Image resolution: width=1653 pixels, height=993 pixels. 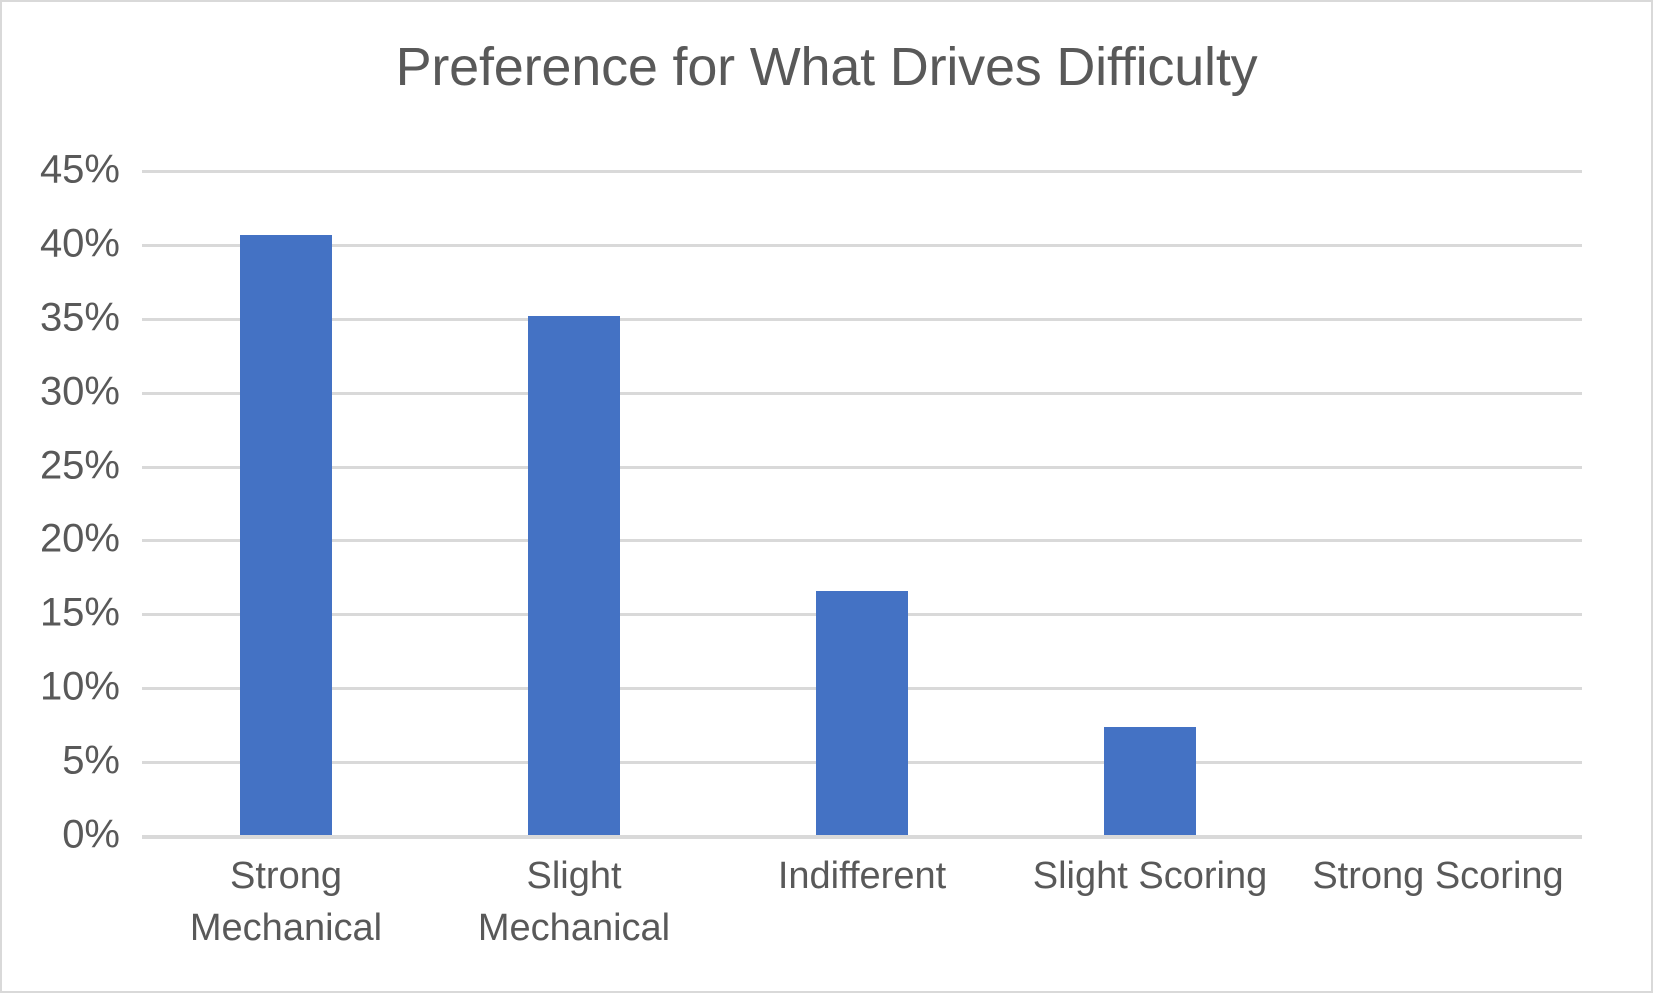 I want to click on y-tick-label: 30%, so click(x=79, y=391).